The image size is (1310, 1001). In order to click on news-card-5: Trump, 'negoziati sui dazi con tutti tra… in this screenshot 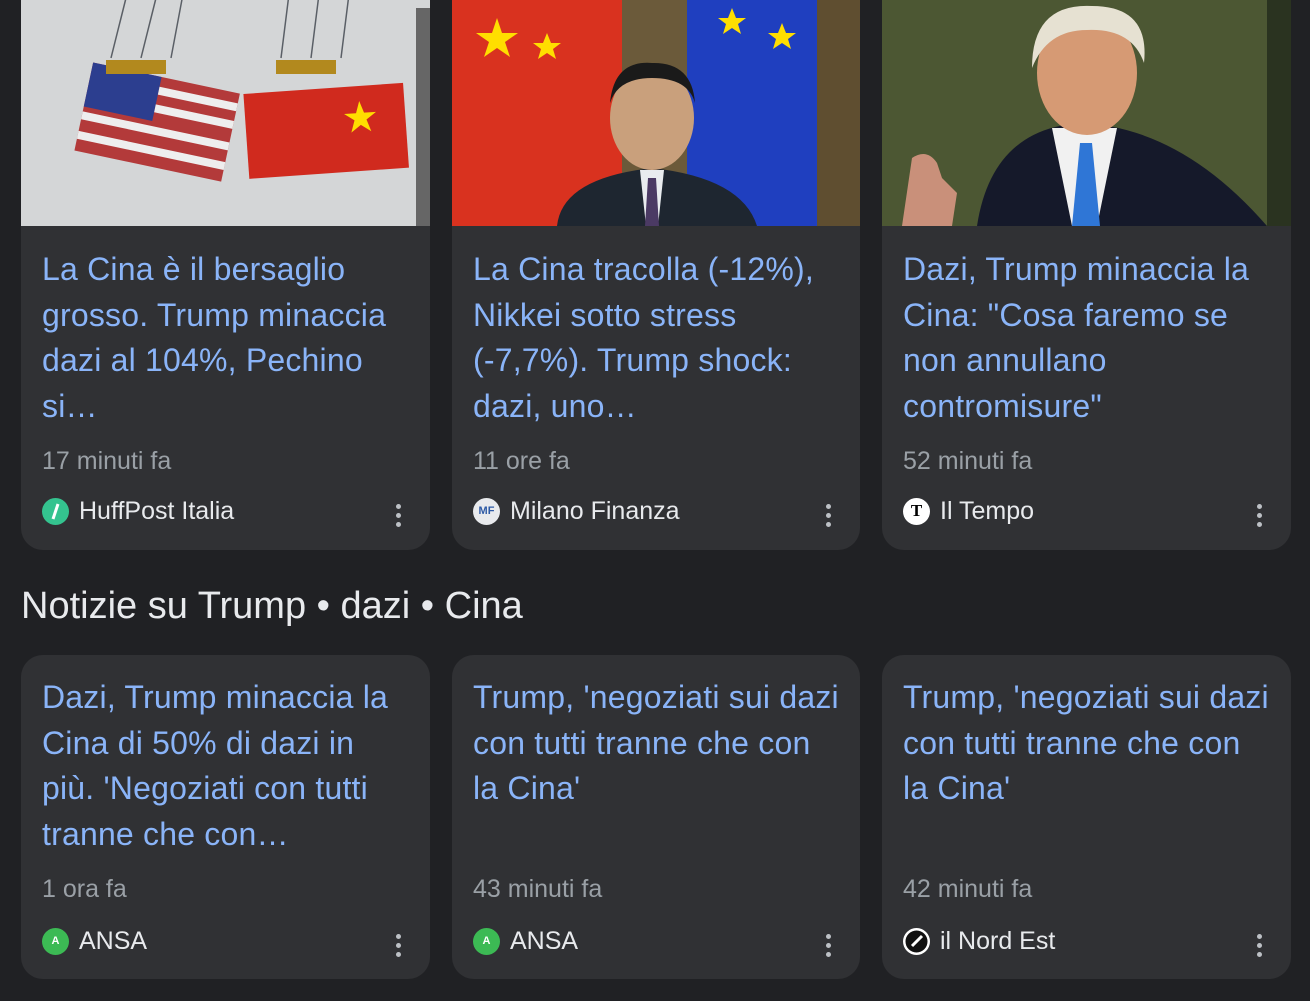, I will do `click(656, 817)`.